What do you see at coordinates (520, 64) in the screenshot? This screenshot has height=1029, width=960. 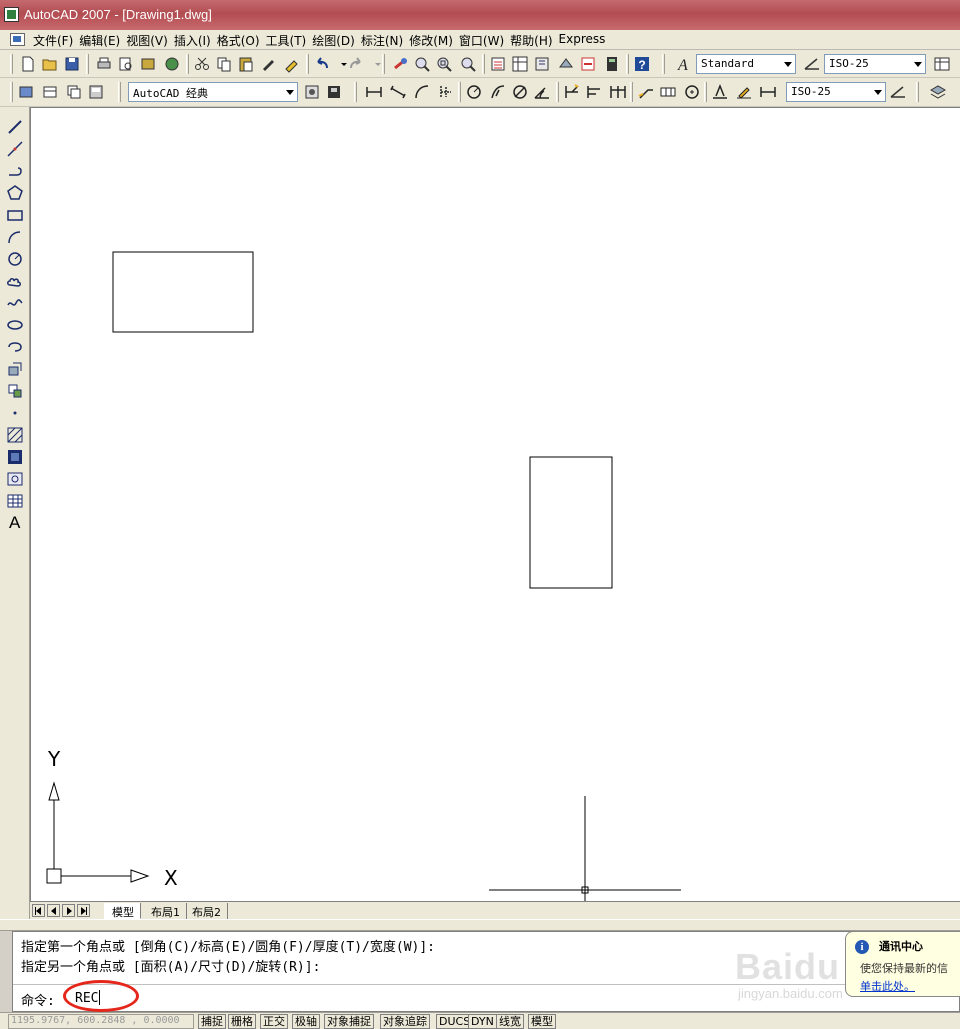 I see `design-center-icon` at bounding box center [520, 64].